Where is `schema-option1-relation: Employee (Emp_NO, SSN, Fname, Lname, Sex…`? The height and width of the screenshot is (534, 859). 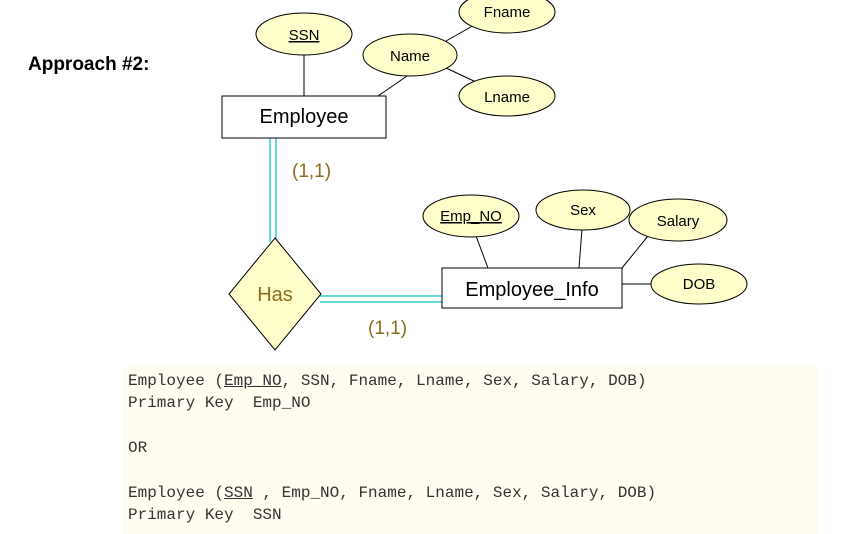
schema-option1-relation: Employee (Emp_NO, SSN, Fname, Lname, Sex… is located at coordinates (387, 381).